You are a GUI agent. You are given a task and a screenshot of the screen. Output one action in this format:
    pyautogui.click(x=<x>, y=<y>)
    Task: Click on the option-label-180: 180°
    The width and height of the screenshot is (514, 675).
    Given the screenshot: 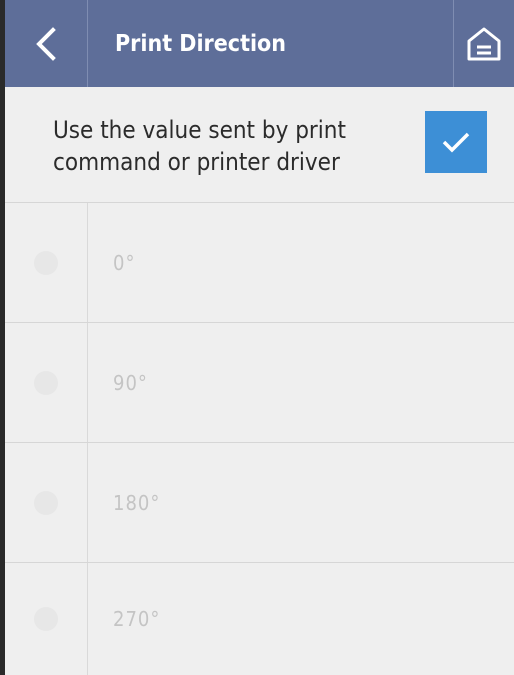 What is the action you would take?
    pyautogui.click(x=137, y=502)
    